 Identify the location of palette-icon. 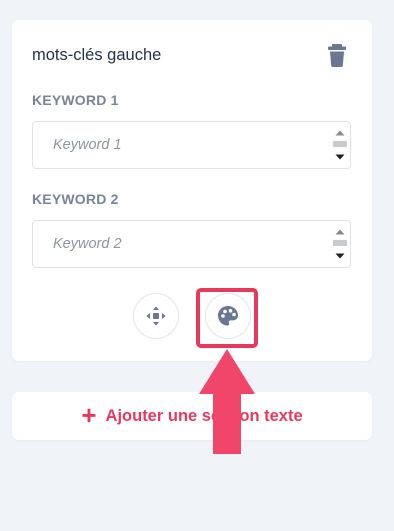
(228, 316).